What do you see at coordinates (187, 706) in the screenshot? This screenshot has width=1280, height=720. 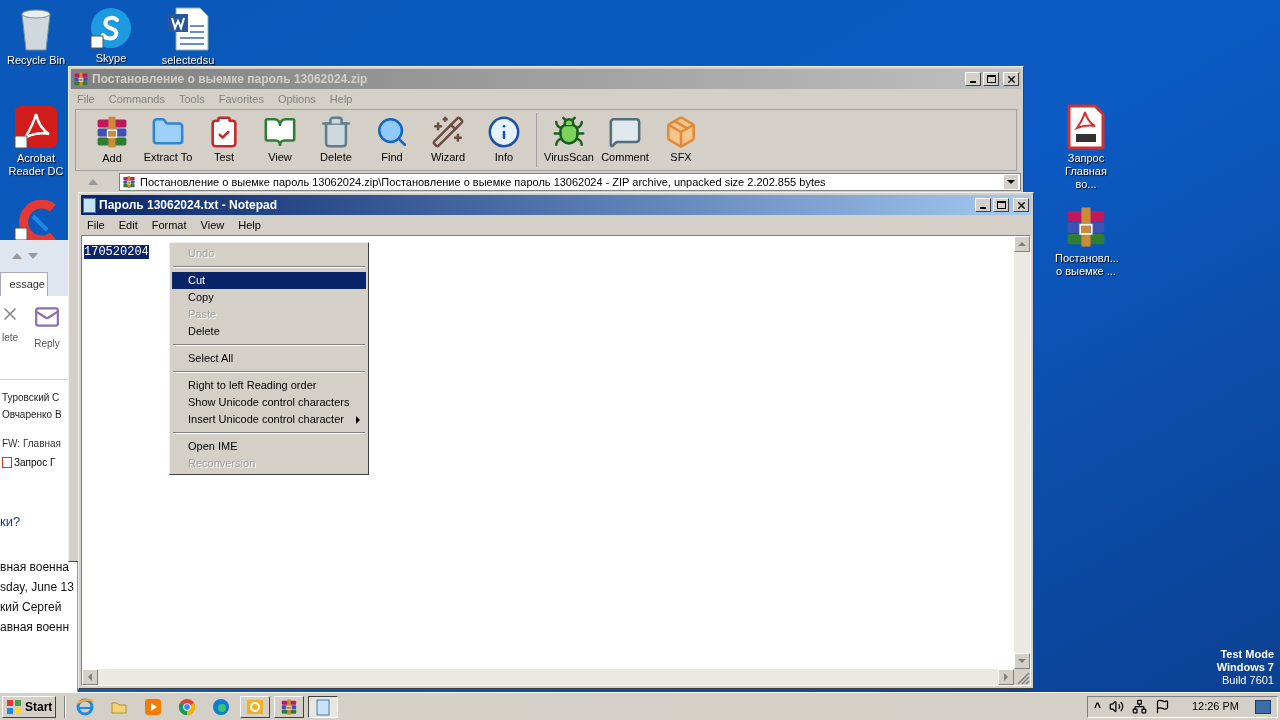 I see `chrome-icon` at bounding box center [187, 706].